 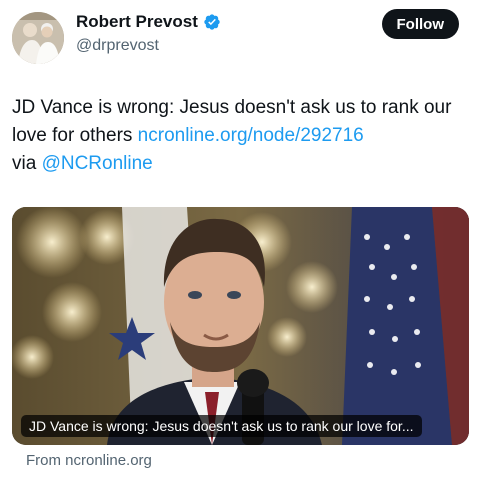 What do you see at coordinates (420, 24) in the screenshot?
I see `follow-button: Follow` at bounding box center [420, 24].